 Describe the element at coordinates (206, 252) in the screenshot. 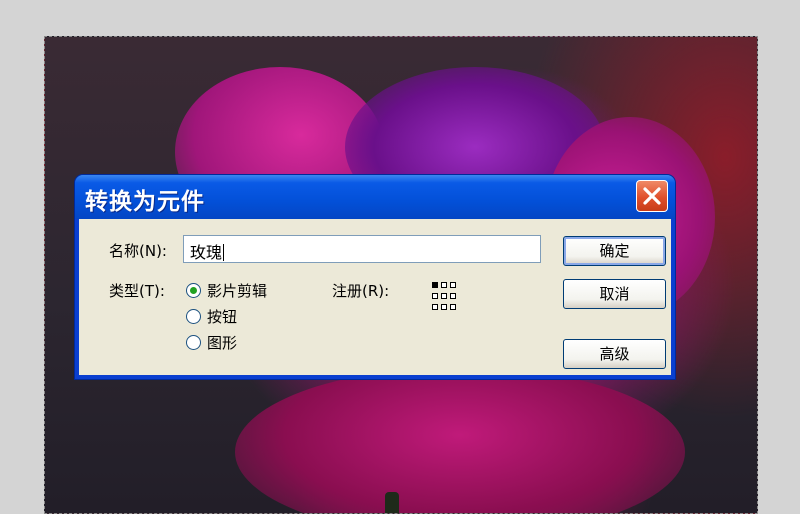

I see `name-input-value: 玫瑰` at that location.